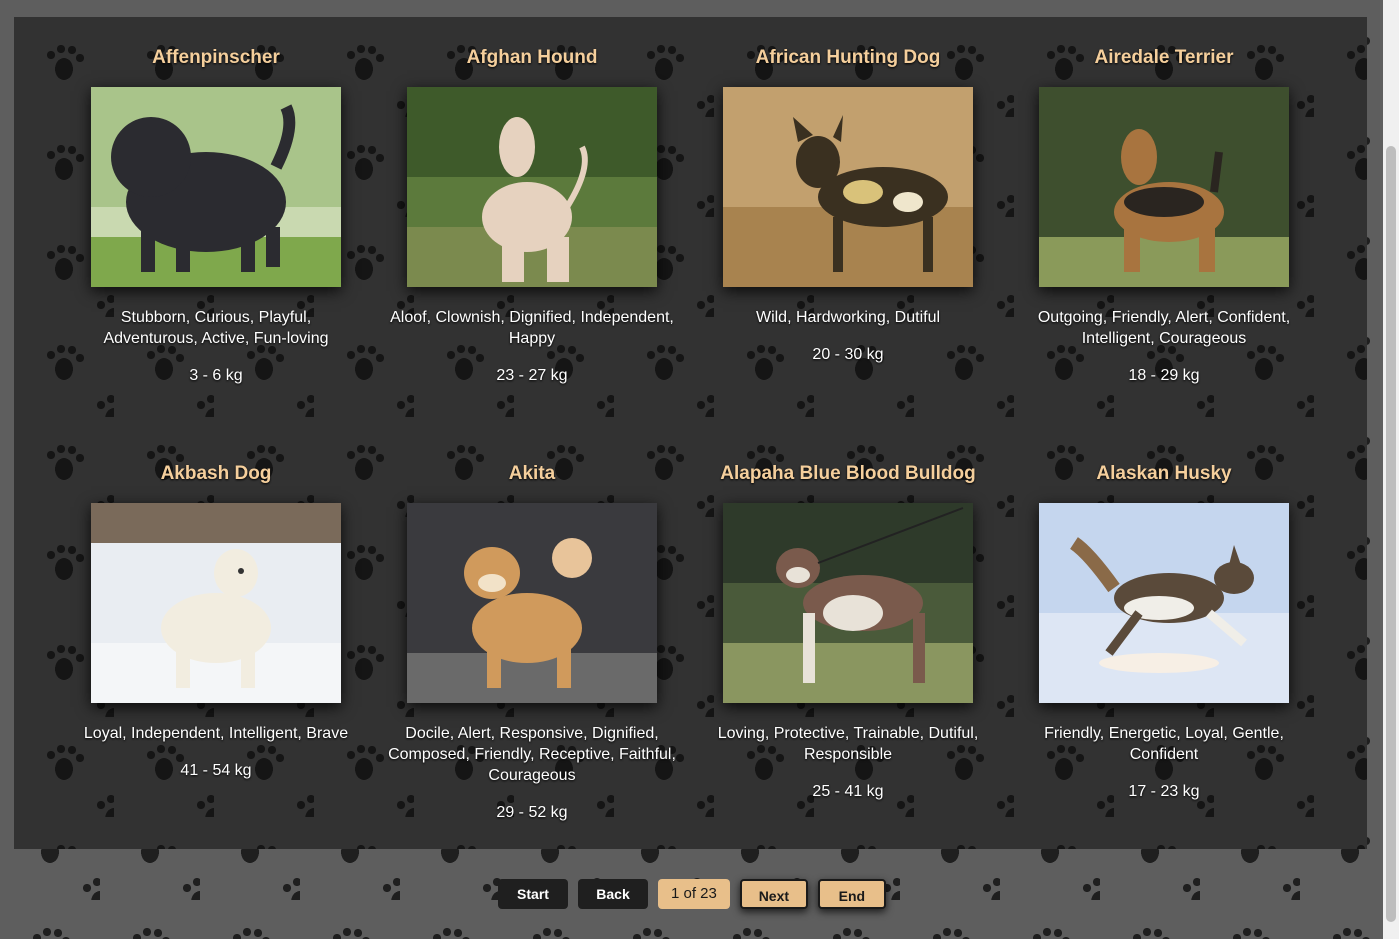 This screenshot has height=939, width=1399. What do you see at coordinates (773, 894) in the screenshot?
I see `next-button: Next` at bounding box center [773, 894].